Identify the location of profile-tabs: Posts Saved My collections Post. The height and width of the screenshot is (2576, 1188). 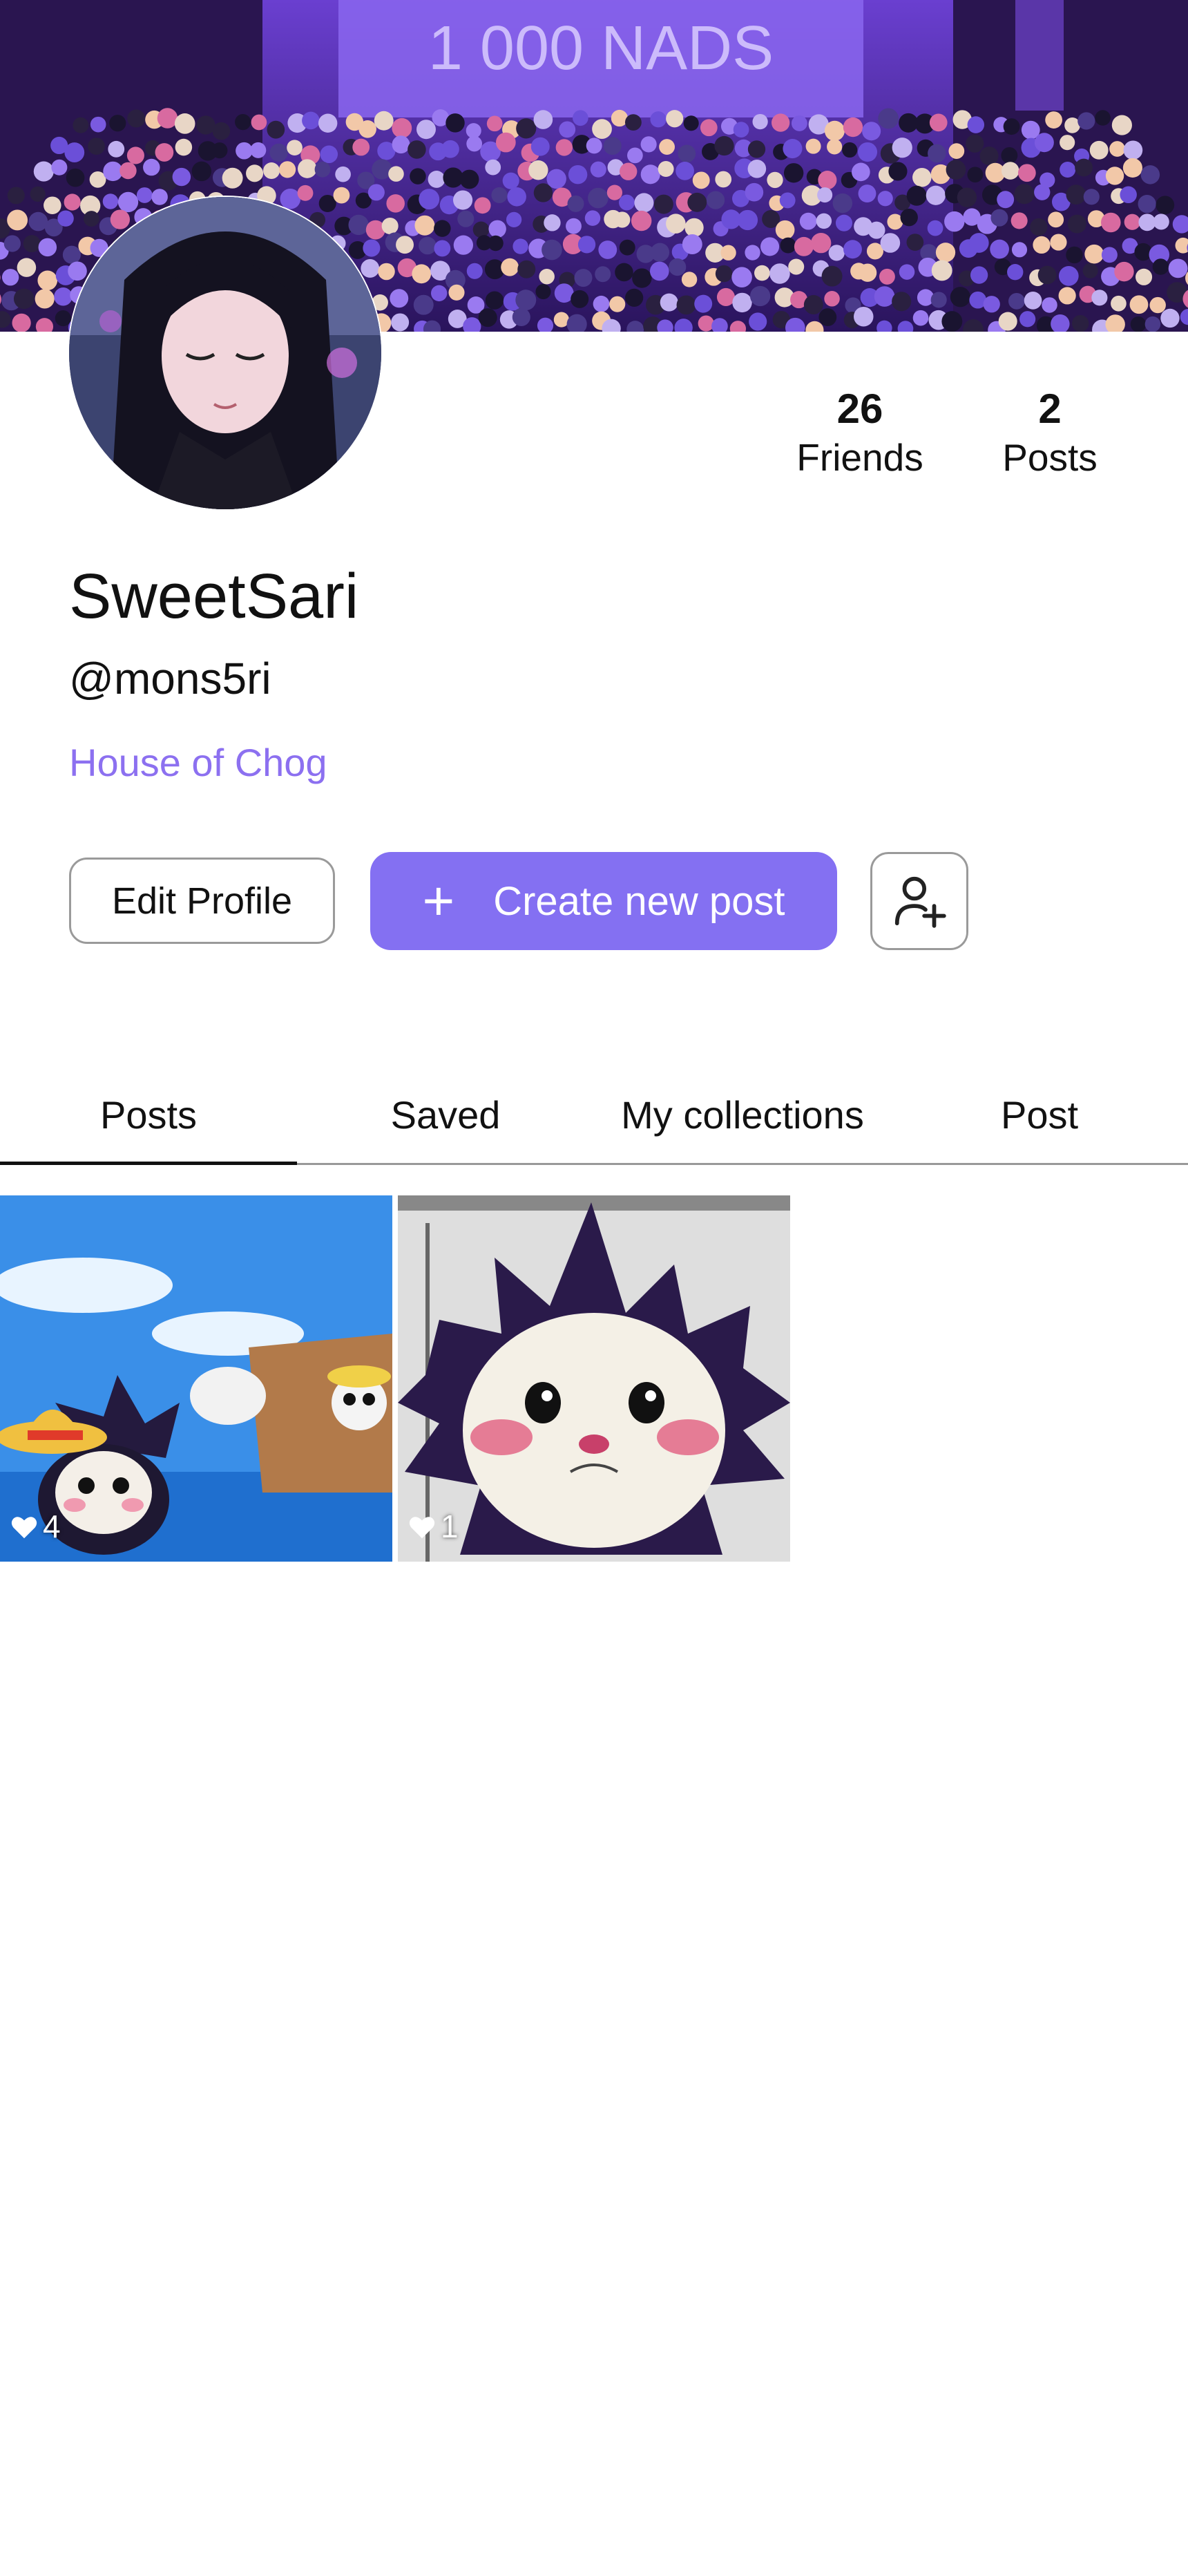
(594, 1114).